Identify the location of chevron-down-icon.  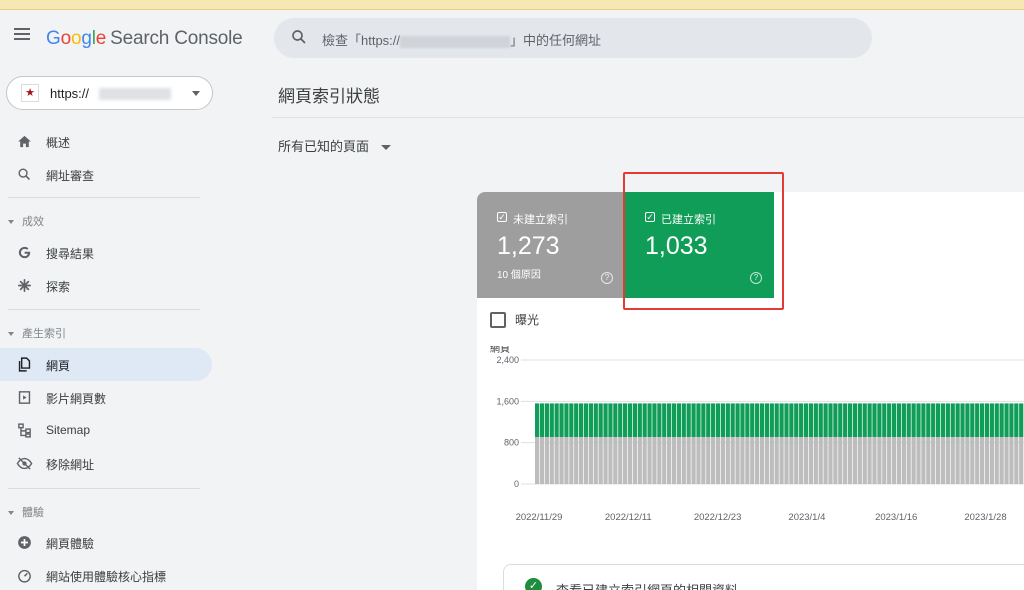
(196, 93).